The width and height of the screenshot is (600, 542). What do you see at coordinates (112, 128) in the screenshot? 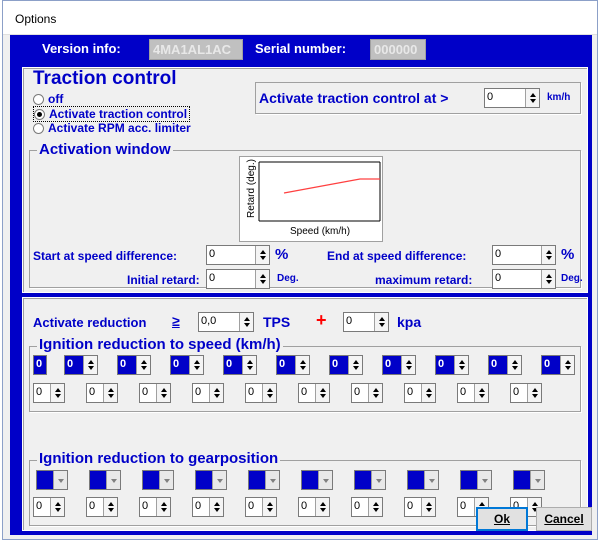
I see `radio-rpm-limiter: Activate RPM acc. limiter` at bounding box center [112, 128].